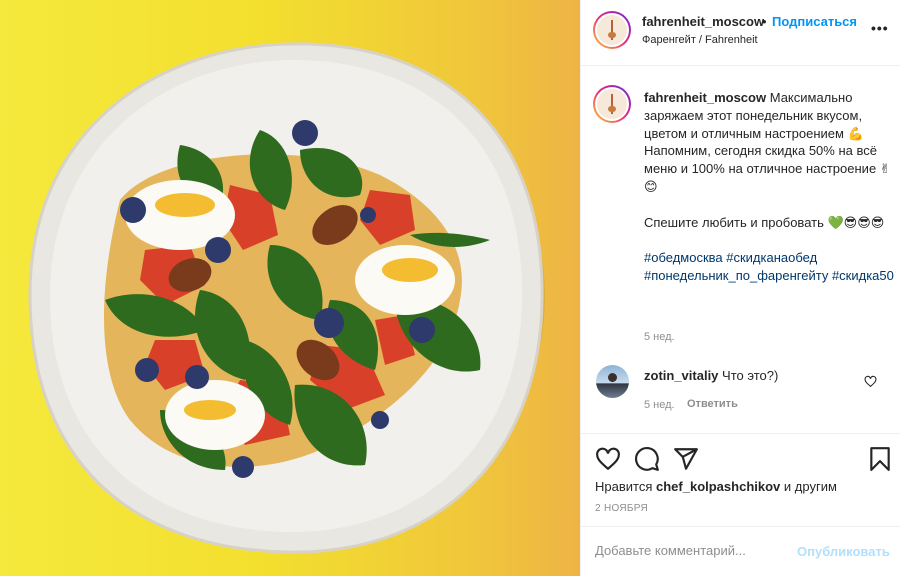 This screenshot has height=576, width=900. I want to click on header-username-link: fahrenheit_moscow, so click(703, 21).